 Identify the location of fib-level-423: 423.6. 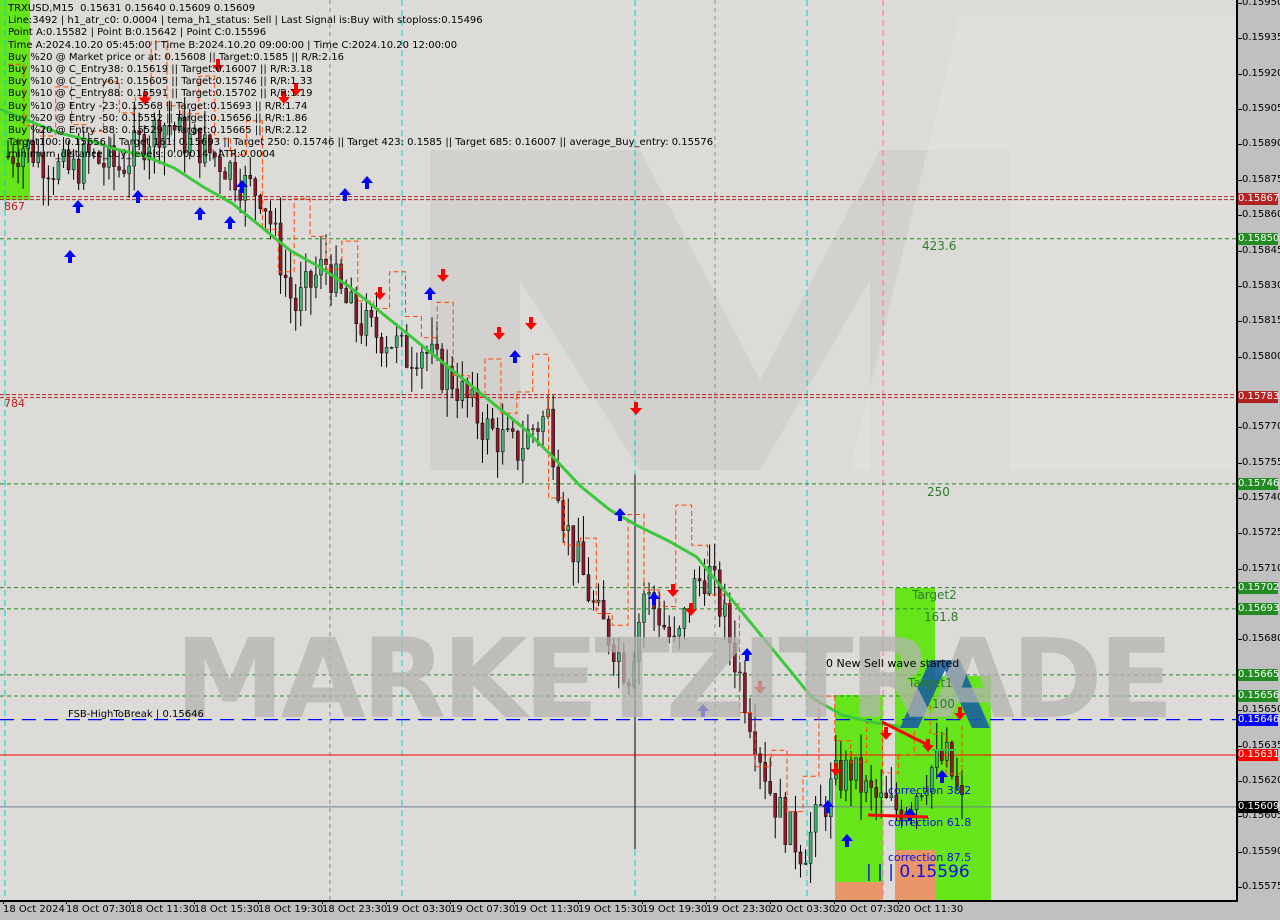
(939, 246).